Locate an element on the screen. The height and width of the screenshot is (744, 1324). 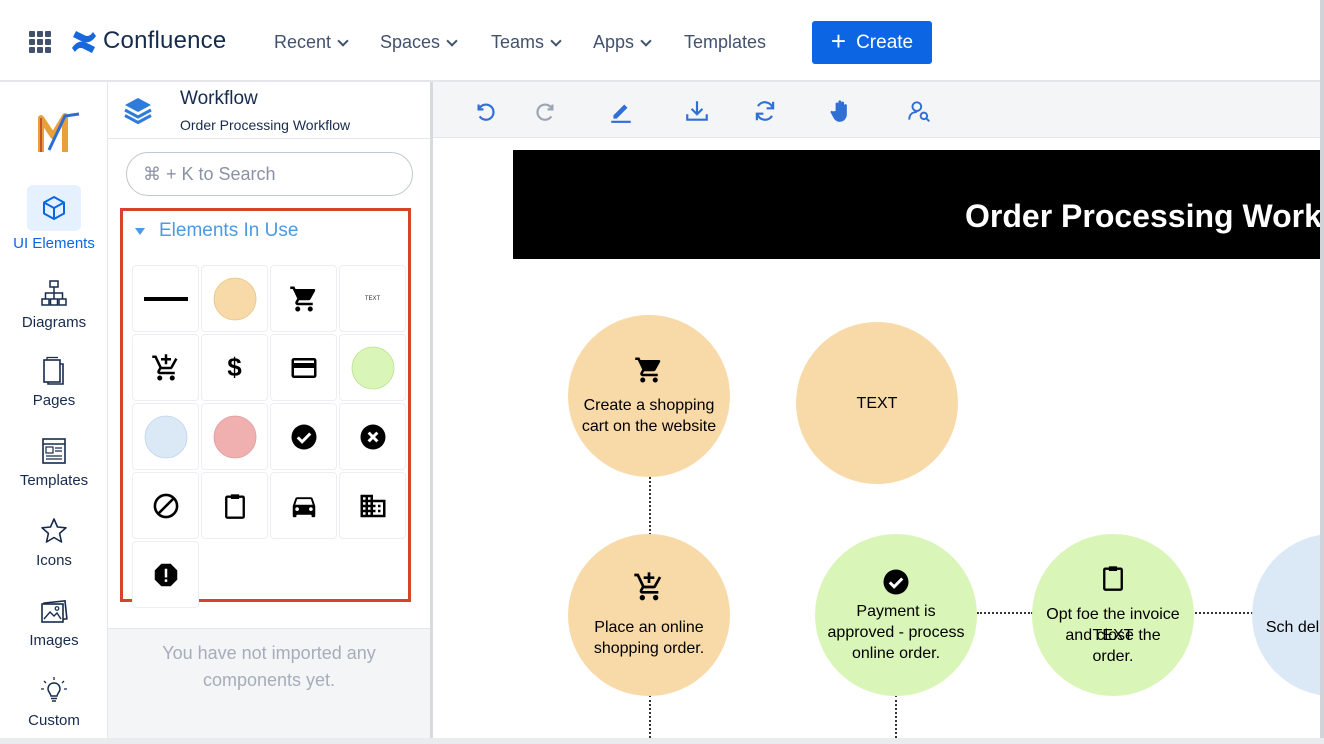
node-text-overlay: TEXT is located at coordinates (1113, 635).